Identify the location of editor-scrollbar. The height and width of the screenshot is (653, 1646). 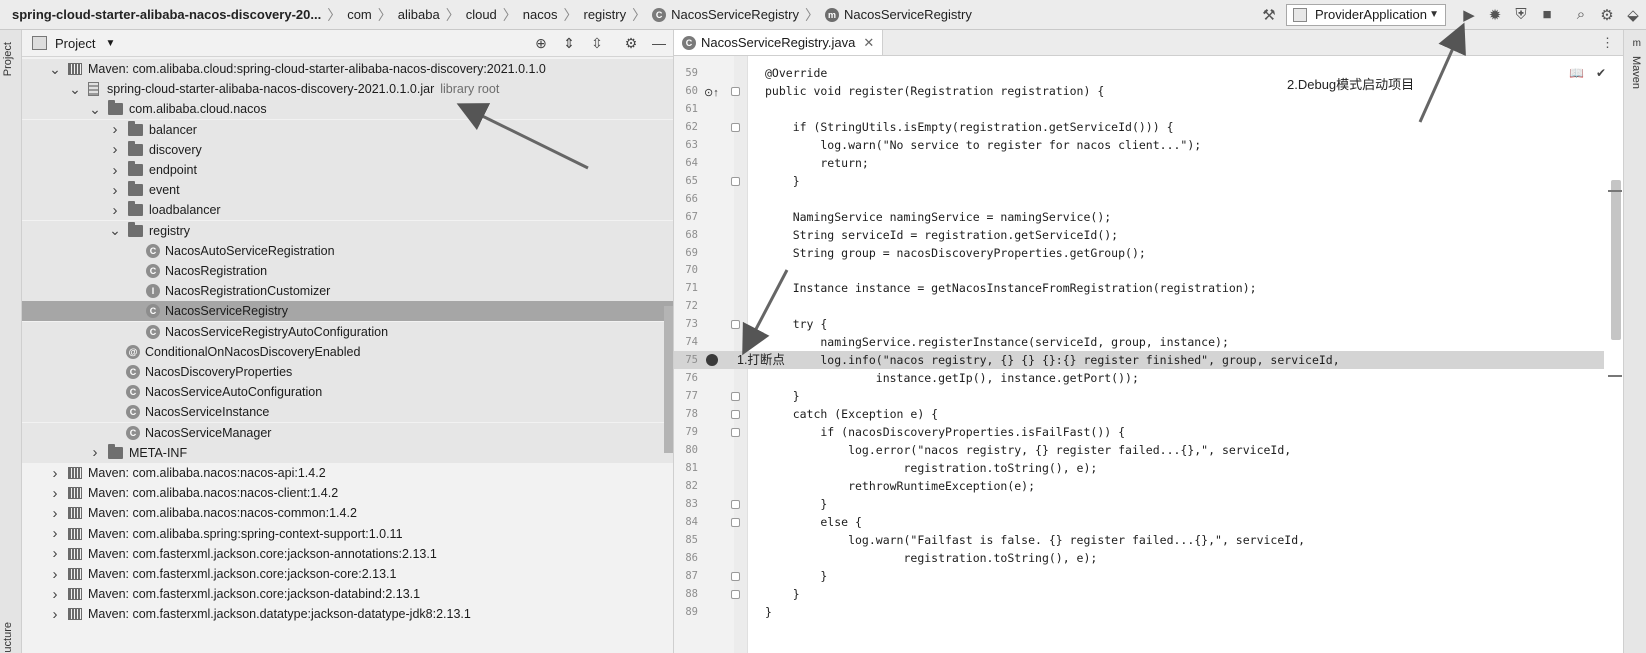
(1616, 260).